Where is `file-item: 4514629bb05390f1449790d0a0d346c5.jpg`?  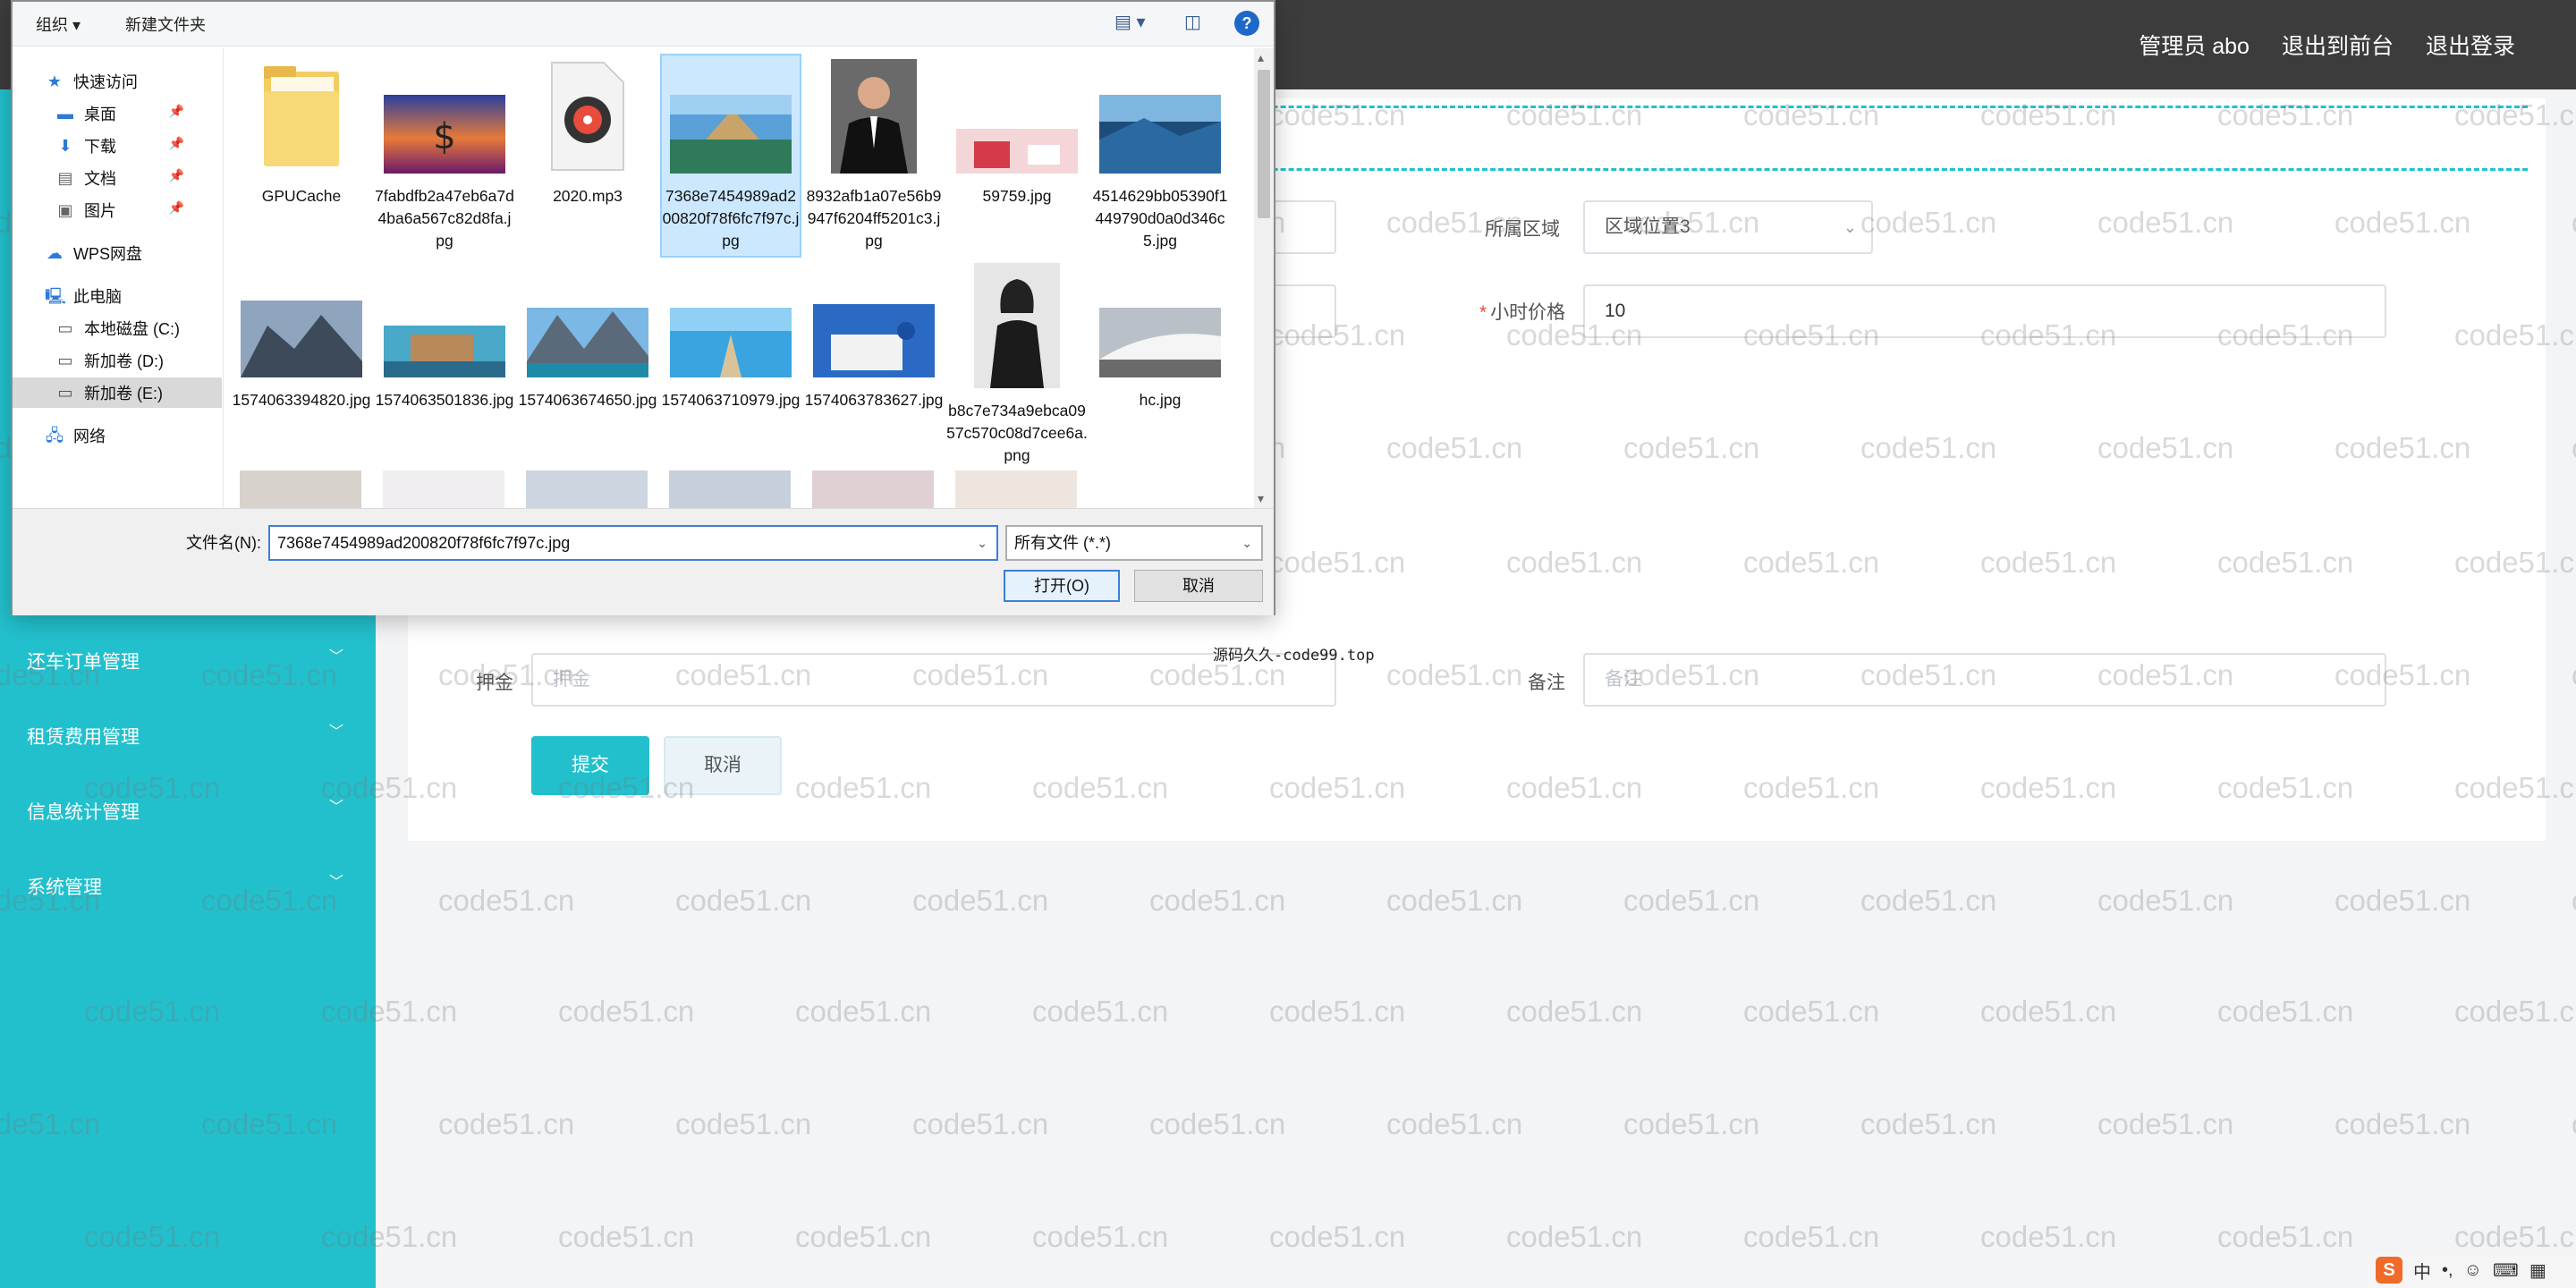 file-item: 4514629bb05390f1449790d0a0d346c5.jpg is located at coordinates (1160, 155).